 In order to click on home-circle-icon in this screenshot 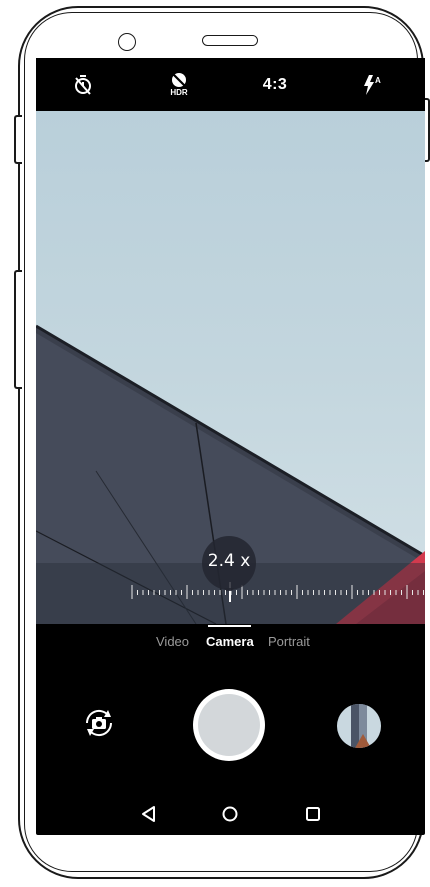, I will do `click(230, 814)`.